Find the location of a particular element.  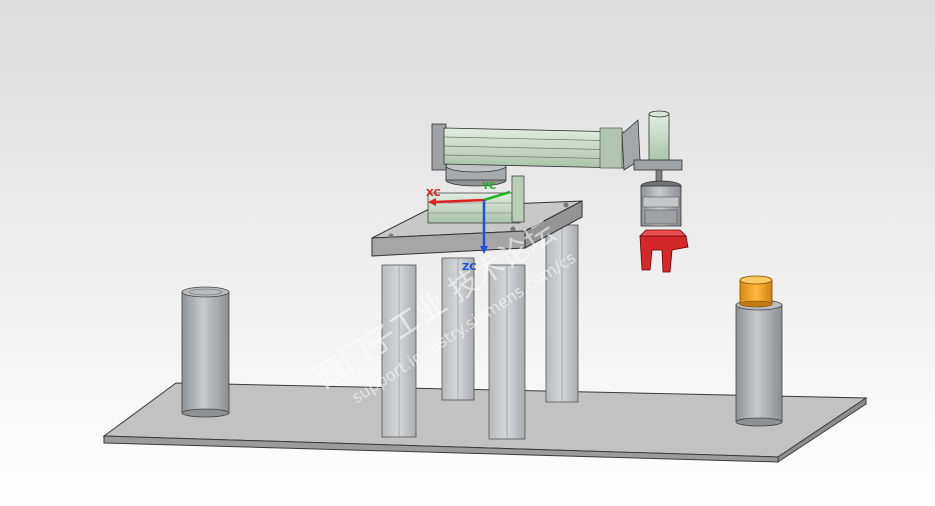

orange-workpiece is located at coordinates (756, 291).